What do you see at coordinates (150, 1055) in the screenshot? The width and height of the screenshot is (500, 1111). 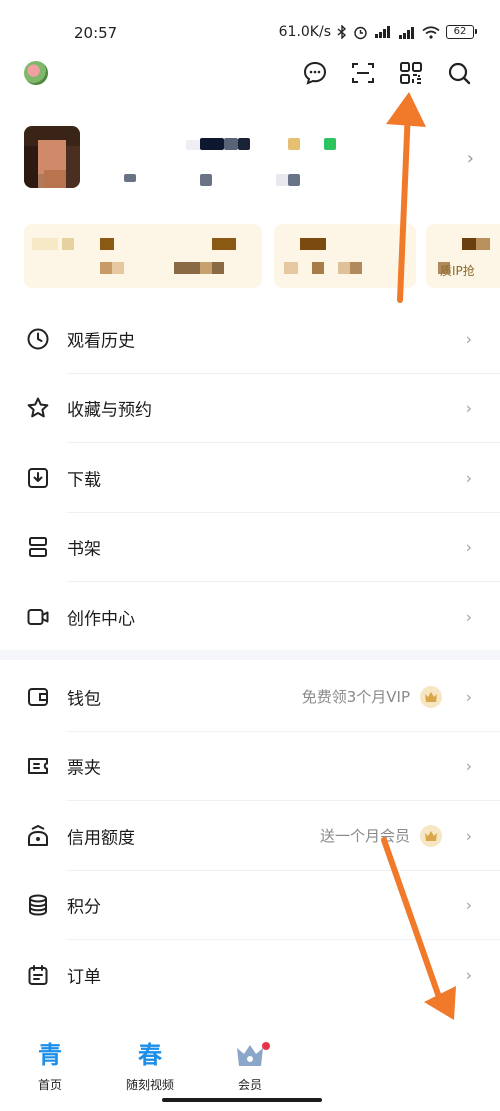 I see `video-tab-icon: 春` at bounding box center [150, 1055].